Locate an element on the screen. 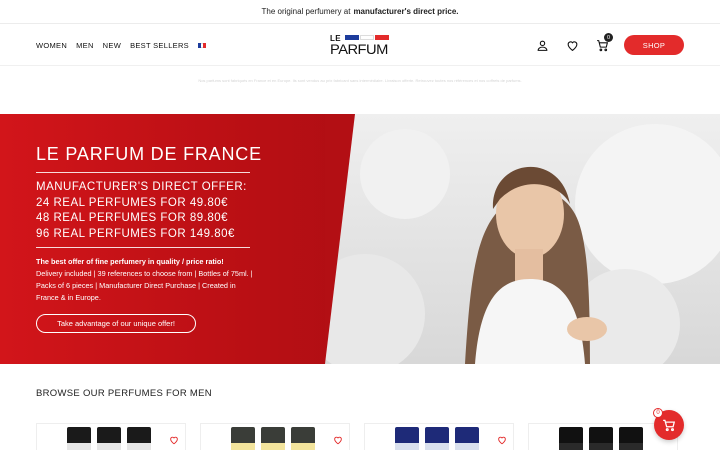 Image resolution: width=720 pixels, height=450 pixels. main-nav: WOMEN MEN NEW BEST SELLERS is located at coordinates (121, 45).